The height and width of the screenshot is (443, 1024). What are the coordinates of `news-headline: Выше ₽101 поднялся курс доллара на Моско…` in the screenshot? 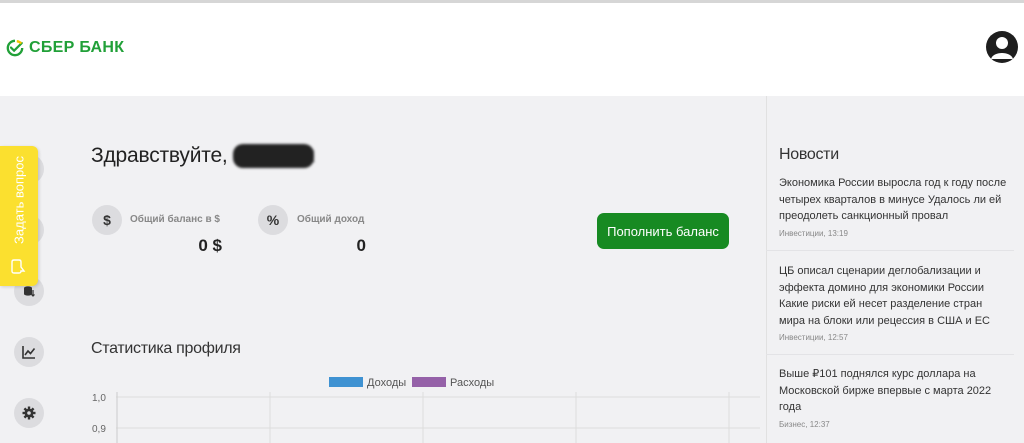 It's located at (894, 391).